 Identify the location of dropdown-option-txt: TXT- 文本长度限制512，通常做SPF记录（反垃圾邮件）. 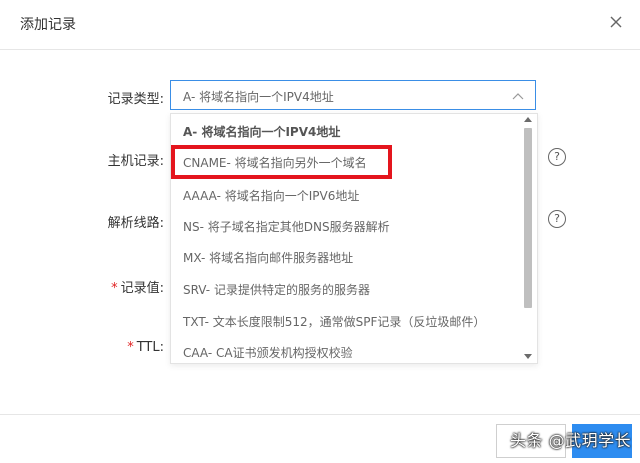
(334, 322).